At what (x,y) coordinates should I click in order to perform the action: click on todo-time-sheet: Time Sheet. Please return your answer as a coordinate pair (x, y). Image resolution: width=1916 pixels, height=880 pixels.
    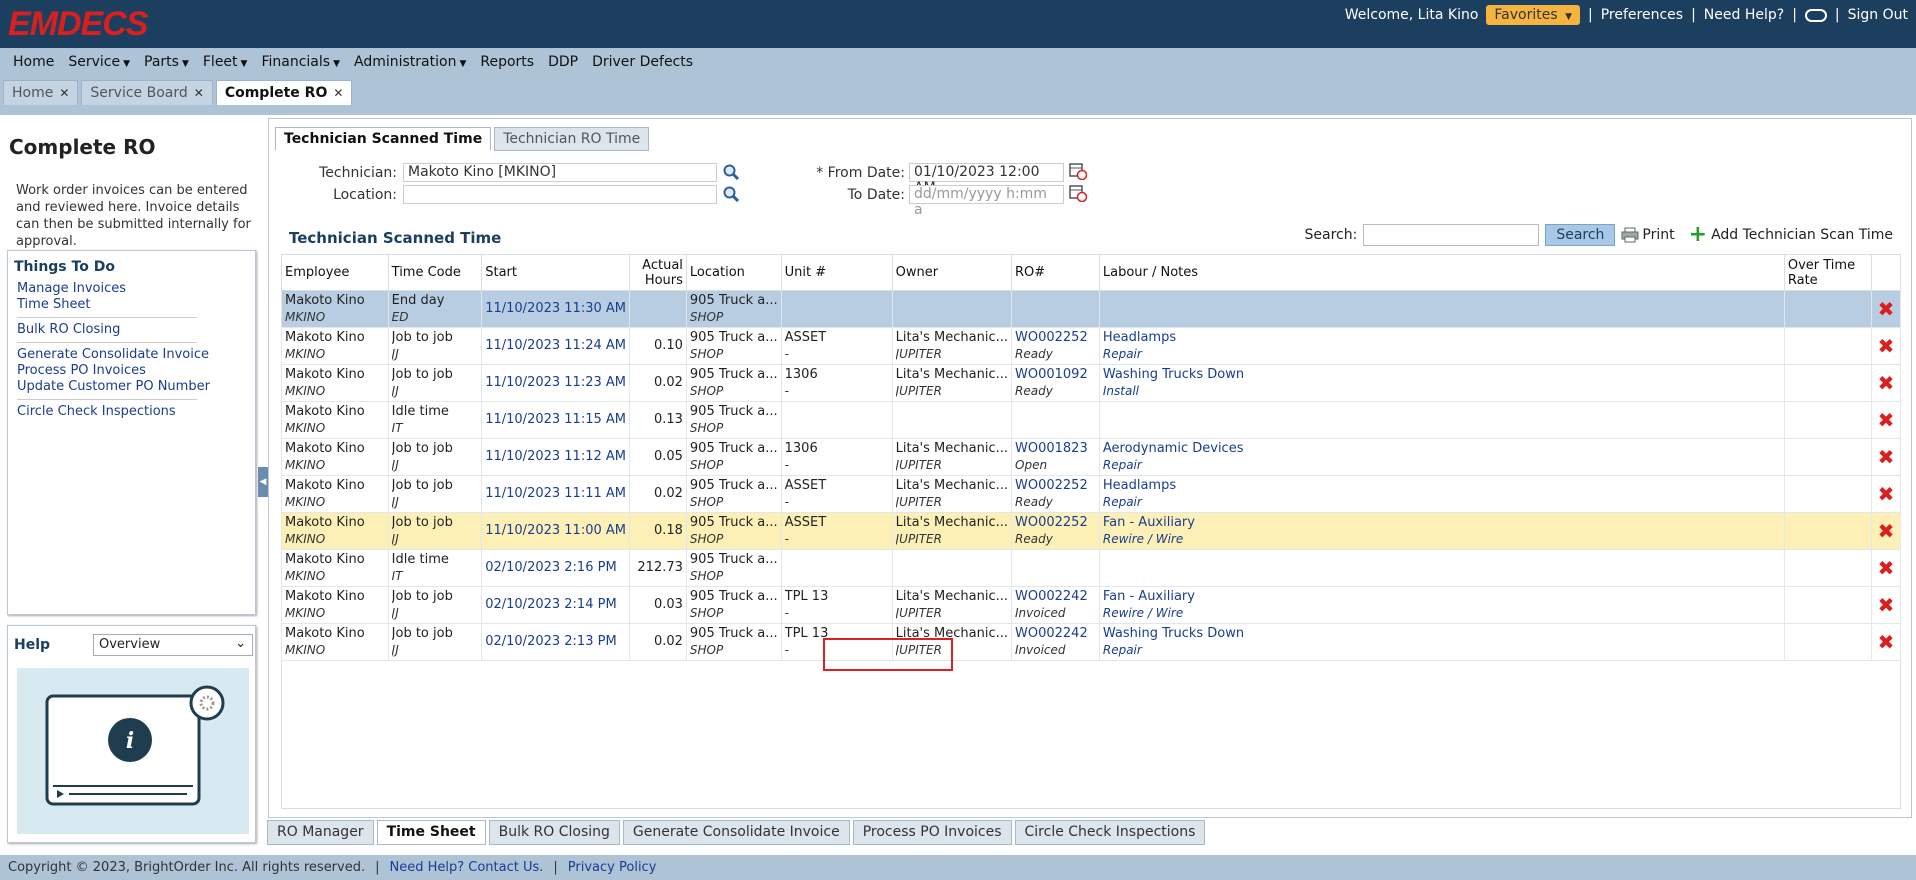
    Looking at the image, I should click on (54, 304).